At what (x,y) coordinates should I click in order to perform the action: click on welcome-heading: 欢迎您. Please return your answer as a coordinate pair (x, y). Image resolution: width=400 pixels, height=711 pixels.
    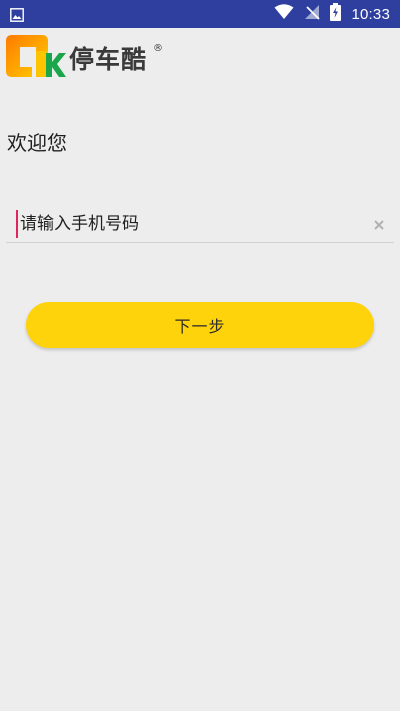
    Looking at the image, I should click on (37, 143).